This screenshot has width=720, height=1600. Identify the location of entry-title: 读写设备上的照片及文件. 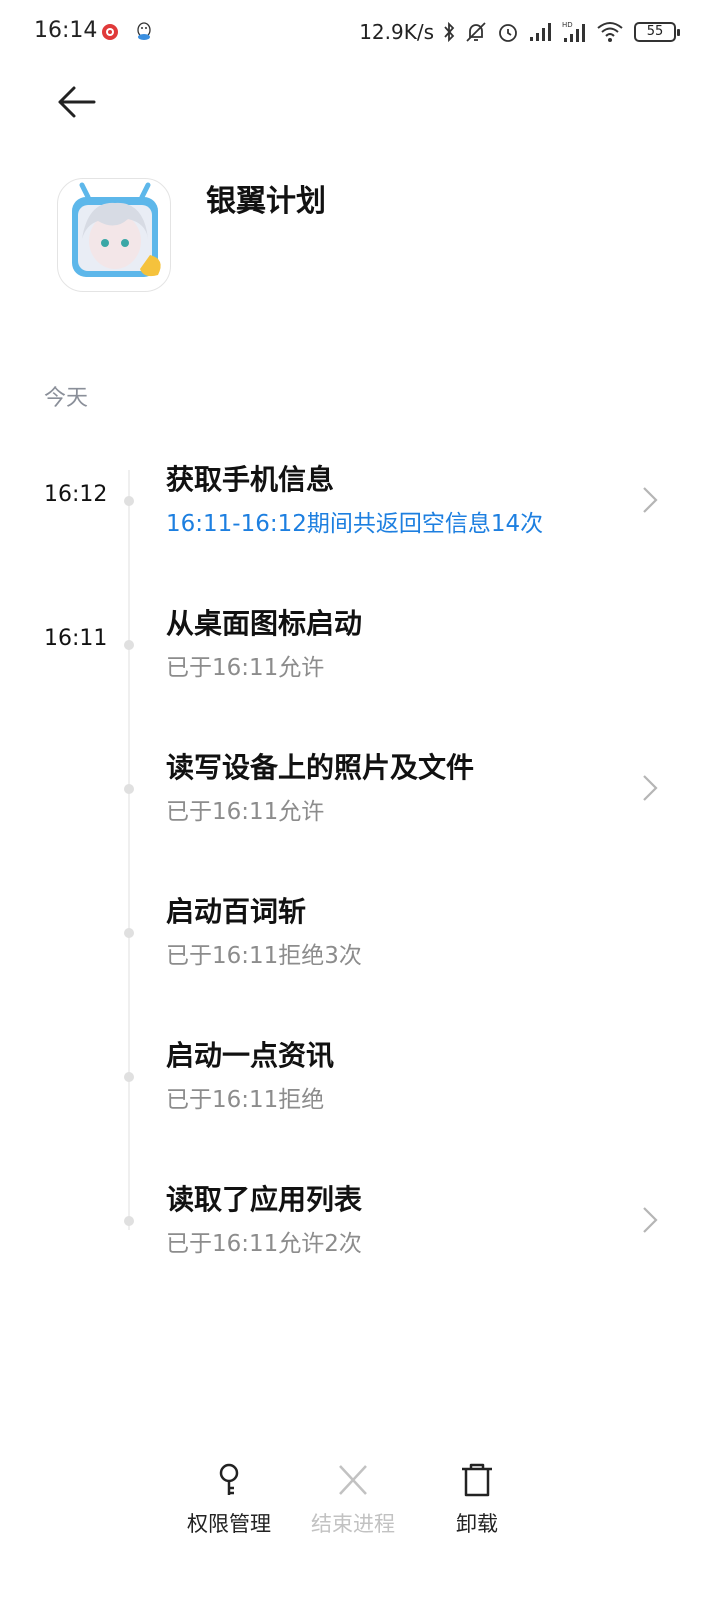
(320, 767).